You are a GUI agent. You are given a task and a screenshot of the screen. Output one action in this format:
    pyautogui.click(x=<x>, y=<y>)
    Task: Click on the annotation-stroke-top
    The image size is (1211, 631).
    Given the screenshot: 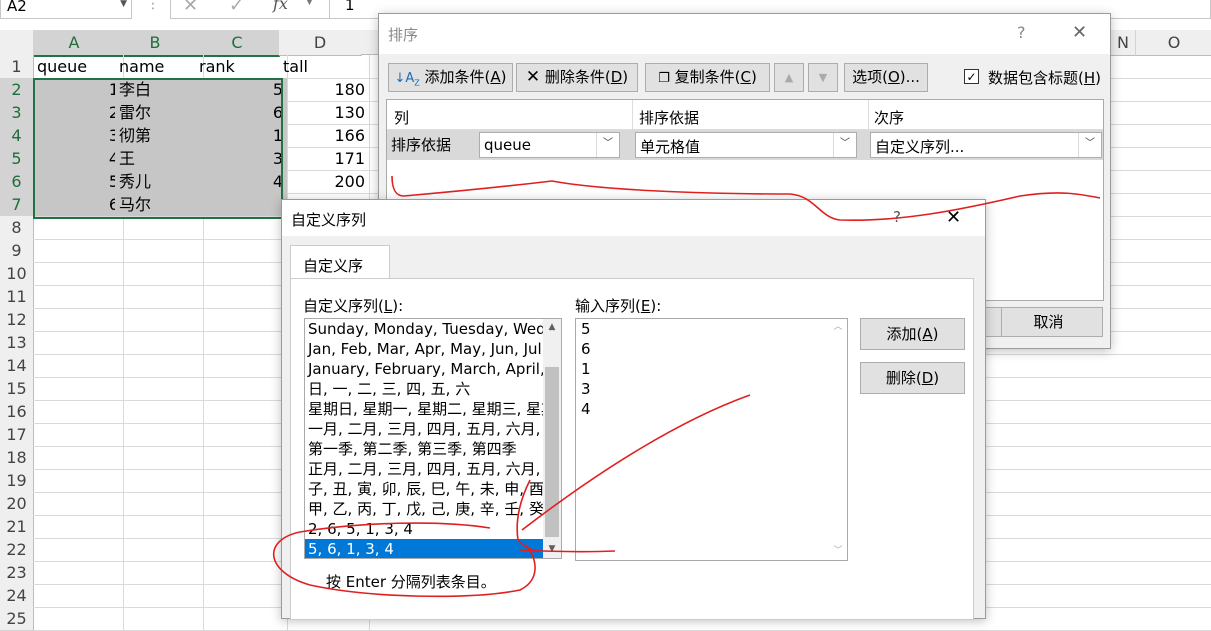 What is the action you would take?
    pyautogui.click(x=746, y=198)
    